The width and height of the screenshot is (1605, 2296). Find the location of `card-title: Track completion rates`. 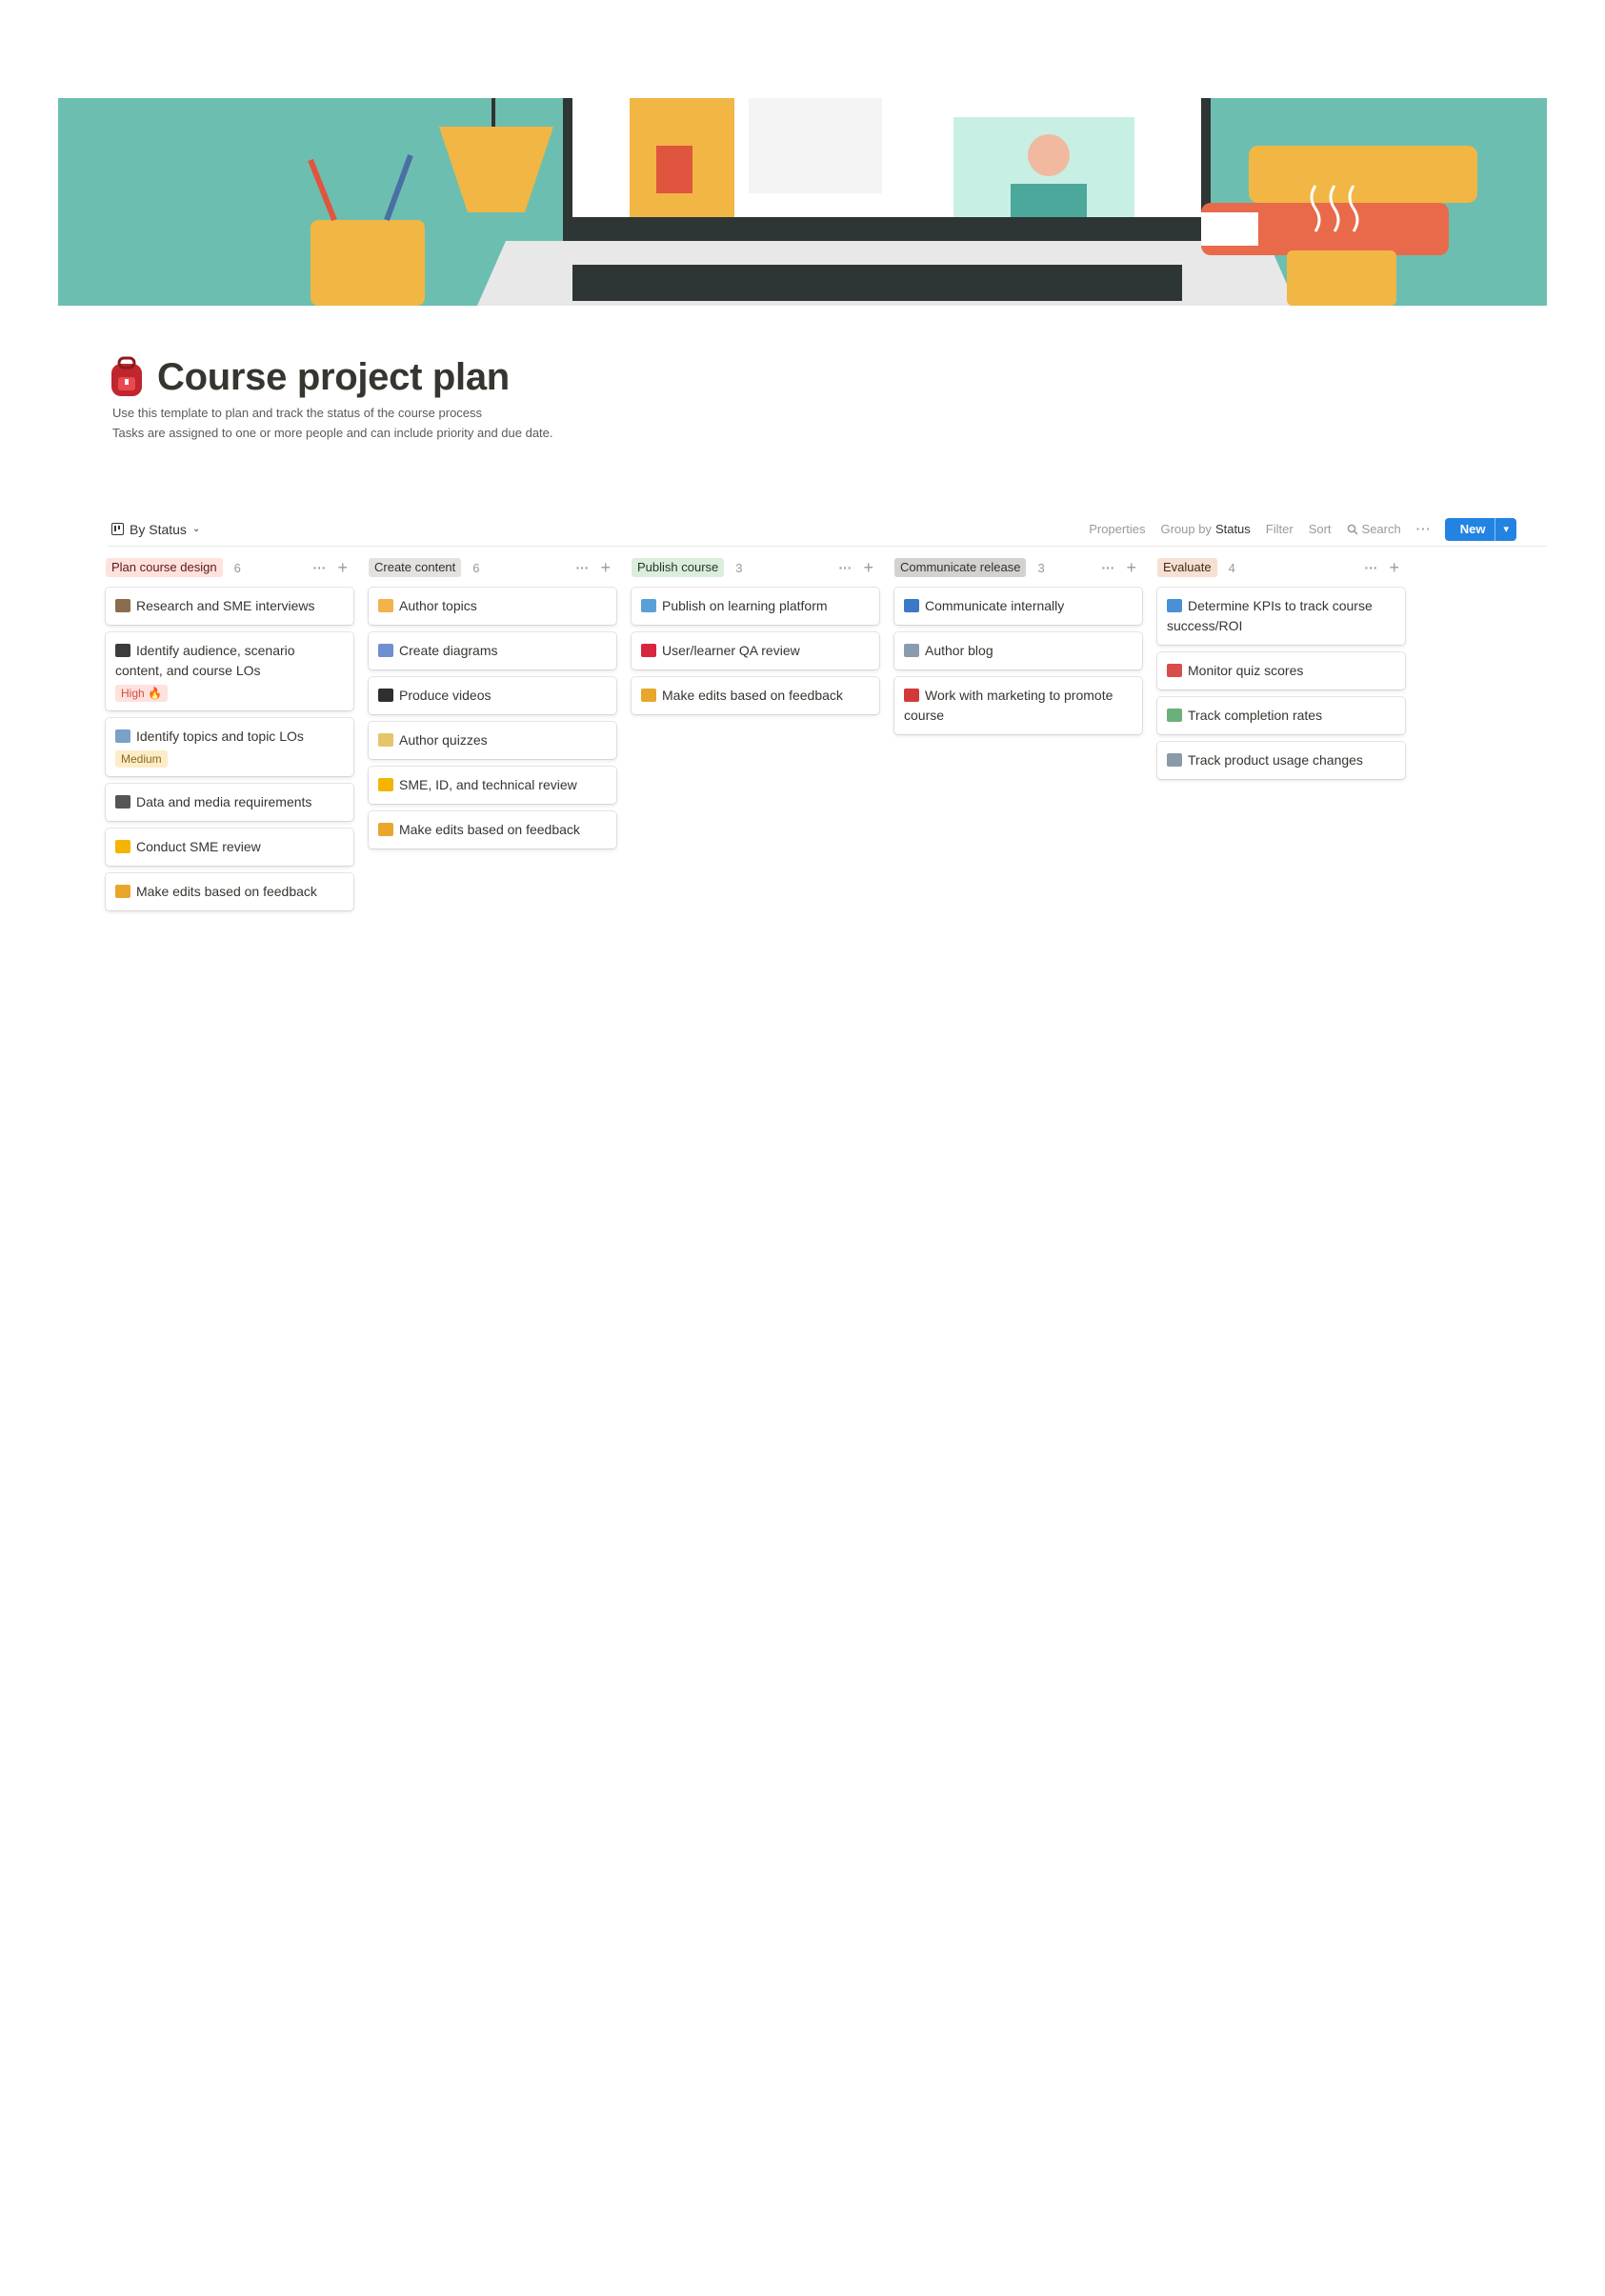

card-title: Track completion rates is located at coordinates (1255, 715).